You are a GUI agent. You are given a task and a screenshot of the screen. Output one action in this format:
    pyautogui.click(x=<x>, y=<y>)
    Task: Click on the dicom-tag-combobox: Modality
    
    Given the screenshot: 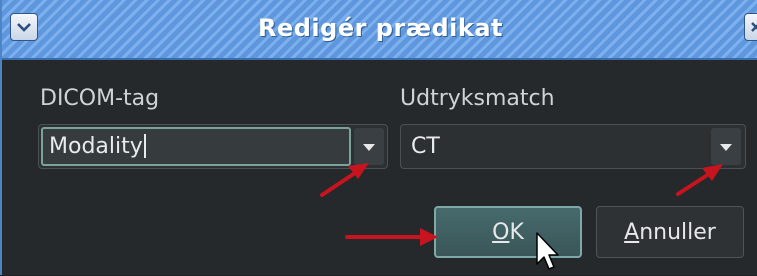 What is the action you would take?
    pyautogui.click(x=213, y=146)
    